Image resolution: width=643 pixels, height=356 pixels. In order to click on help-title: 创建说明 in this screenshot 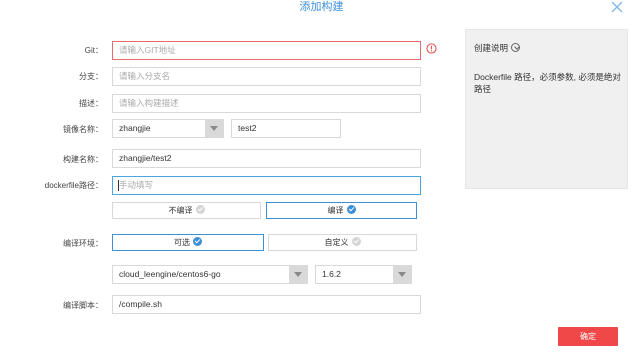, I will do `click(497, 48)`.